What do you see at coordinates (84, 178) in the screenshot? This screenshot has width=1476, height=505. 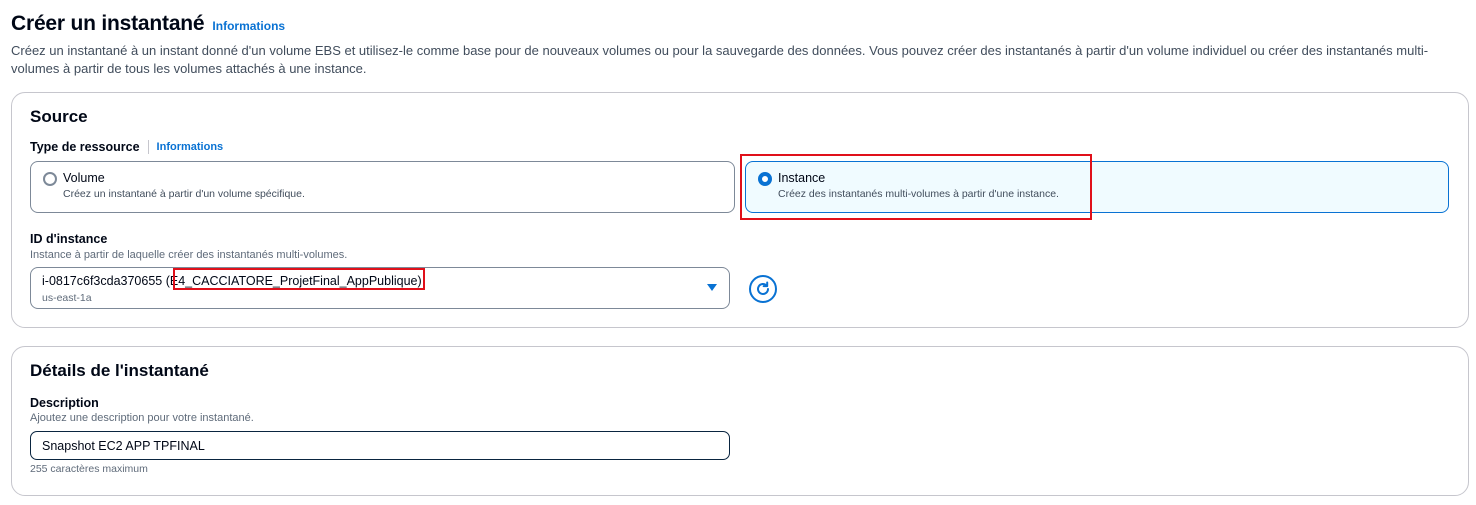 I see `volume-option-title: Volume` at bounding box center [84, 178].